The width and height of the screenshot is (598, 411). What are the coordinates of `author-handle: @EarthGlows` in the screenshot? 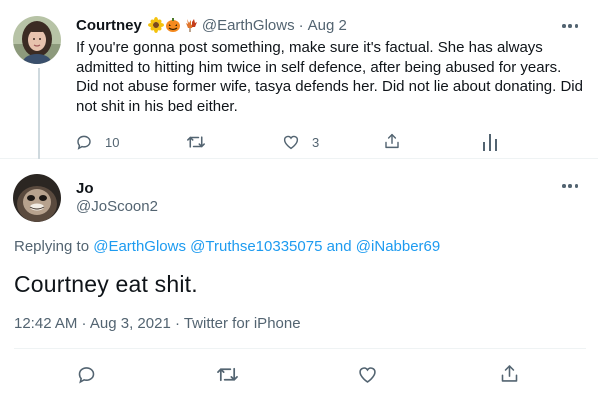 It's located at (248, 25).